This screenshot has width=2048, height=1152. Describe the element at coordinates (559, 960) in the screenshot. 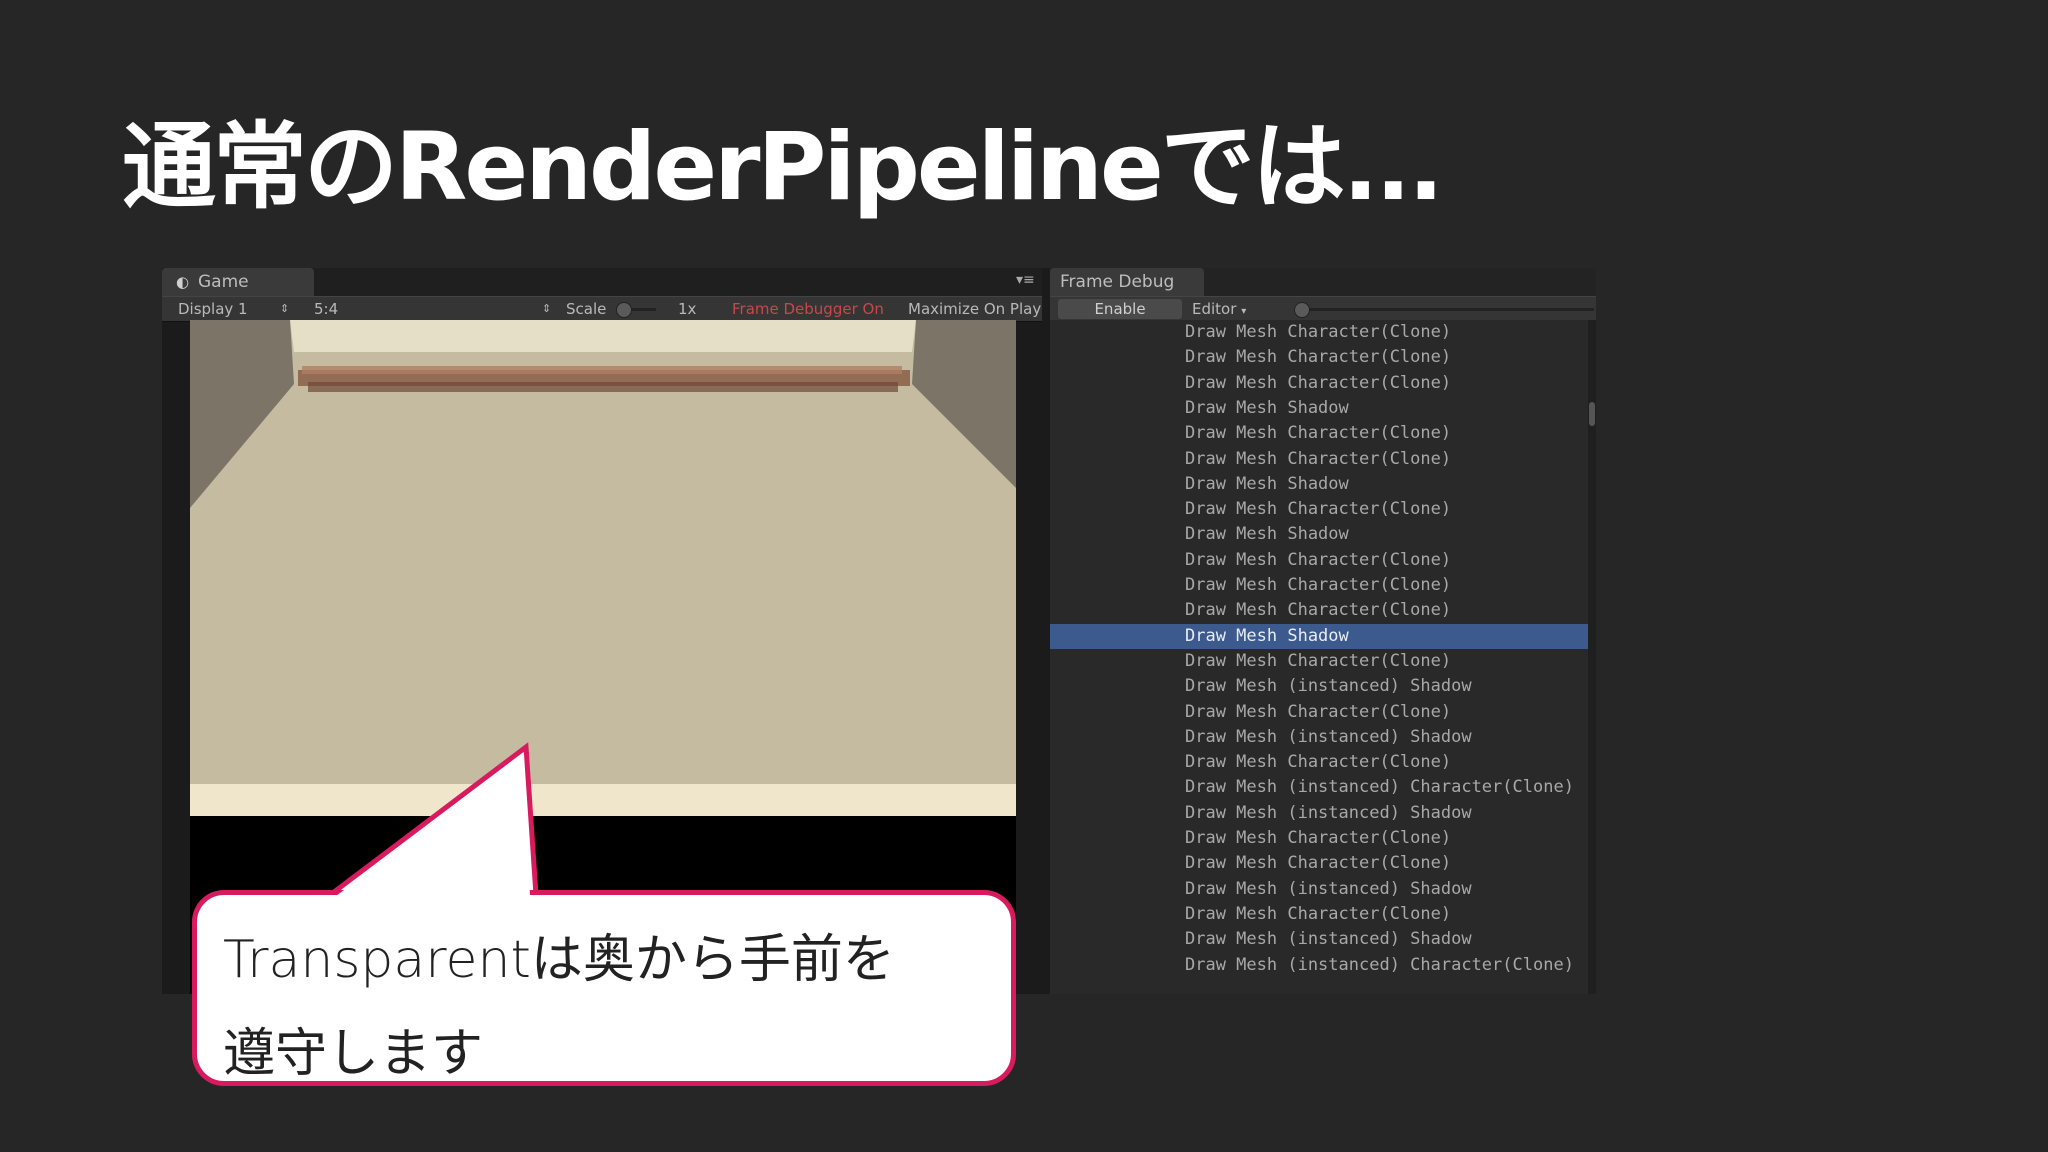

I see `callout-line-1: Transparentは奥から手前を` at that location.